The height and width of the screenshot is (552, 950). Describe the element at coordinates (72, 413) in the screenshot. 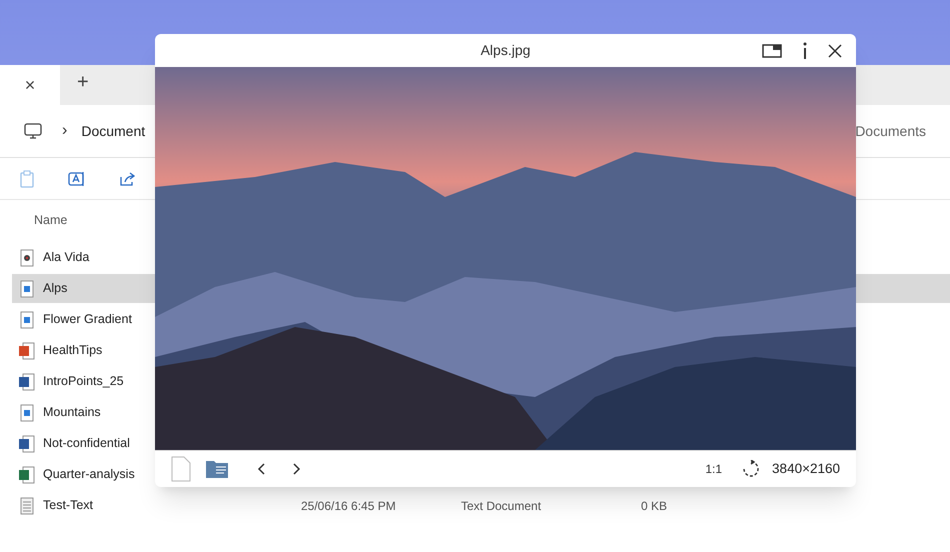

I see `file-name: Mountains` at that location.